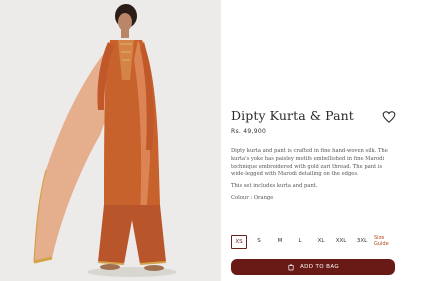  Describe the element at coordinates (300, 241) in the screenshot. I see `size-option-l: L` at that location.